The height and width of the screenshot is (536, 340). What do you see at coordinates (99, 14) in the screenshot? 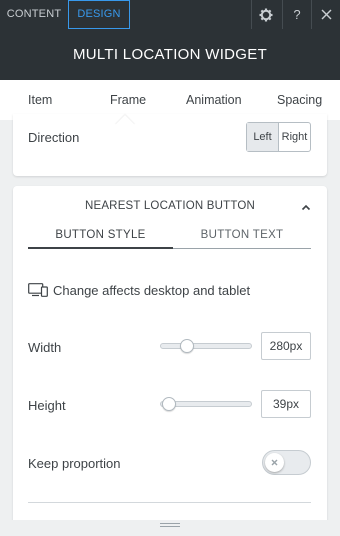
I see `tab-design: DESIGN` at bounding box center [99, 14].